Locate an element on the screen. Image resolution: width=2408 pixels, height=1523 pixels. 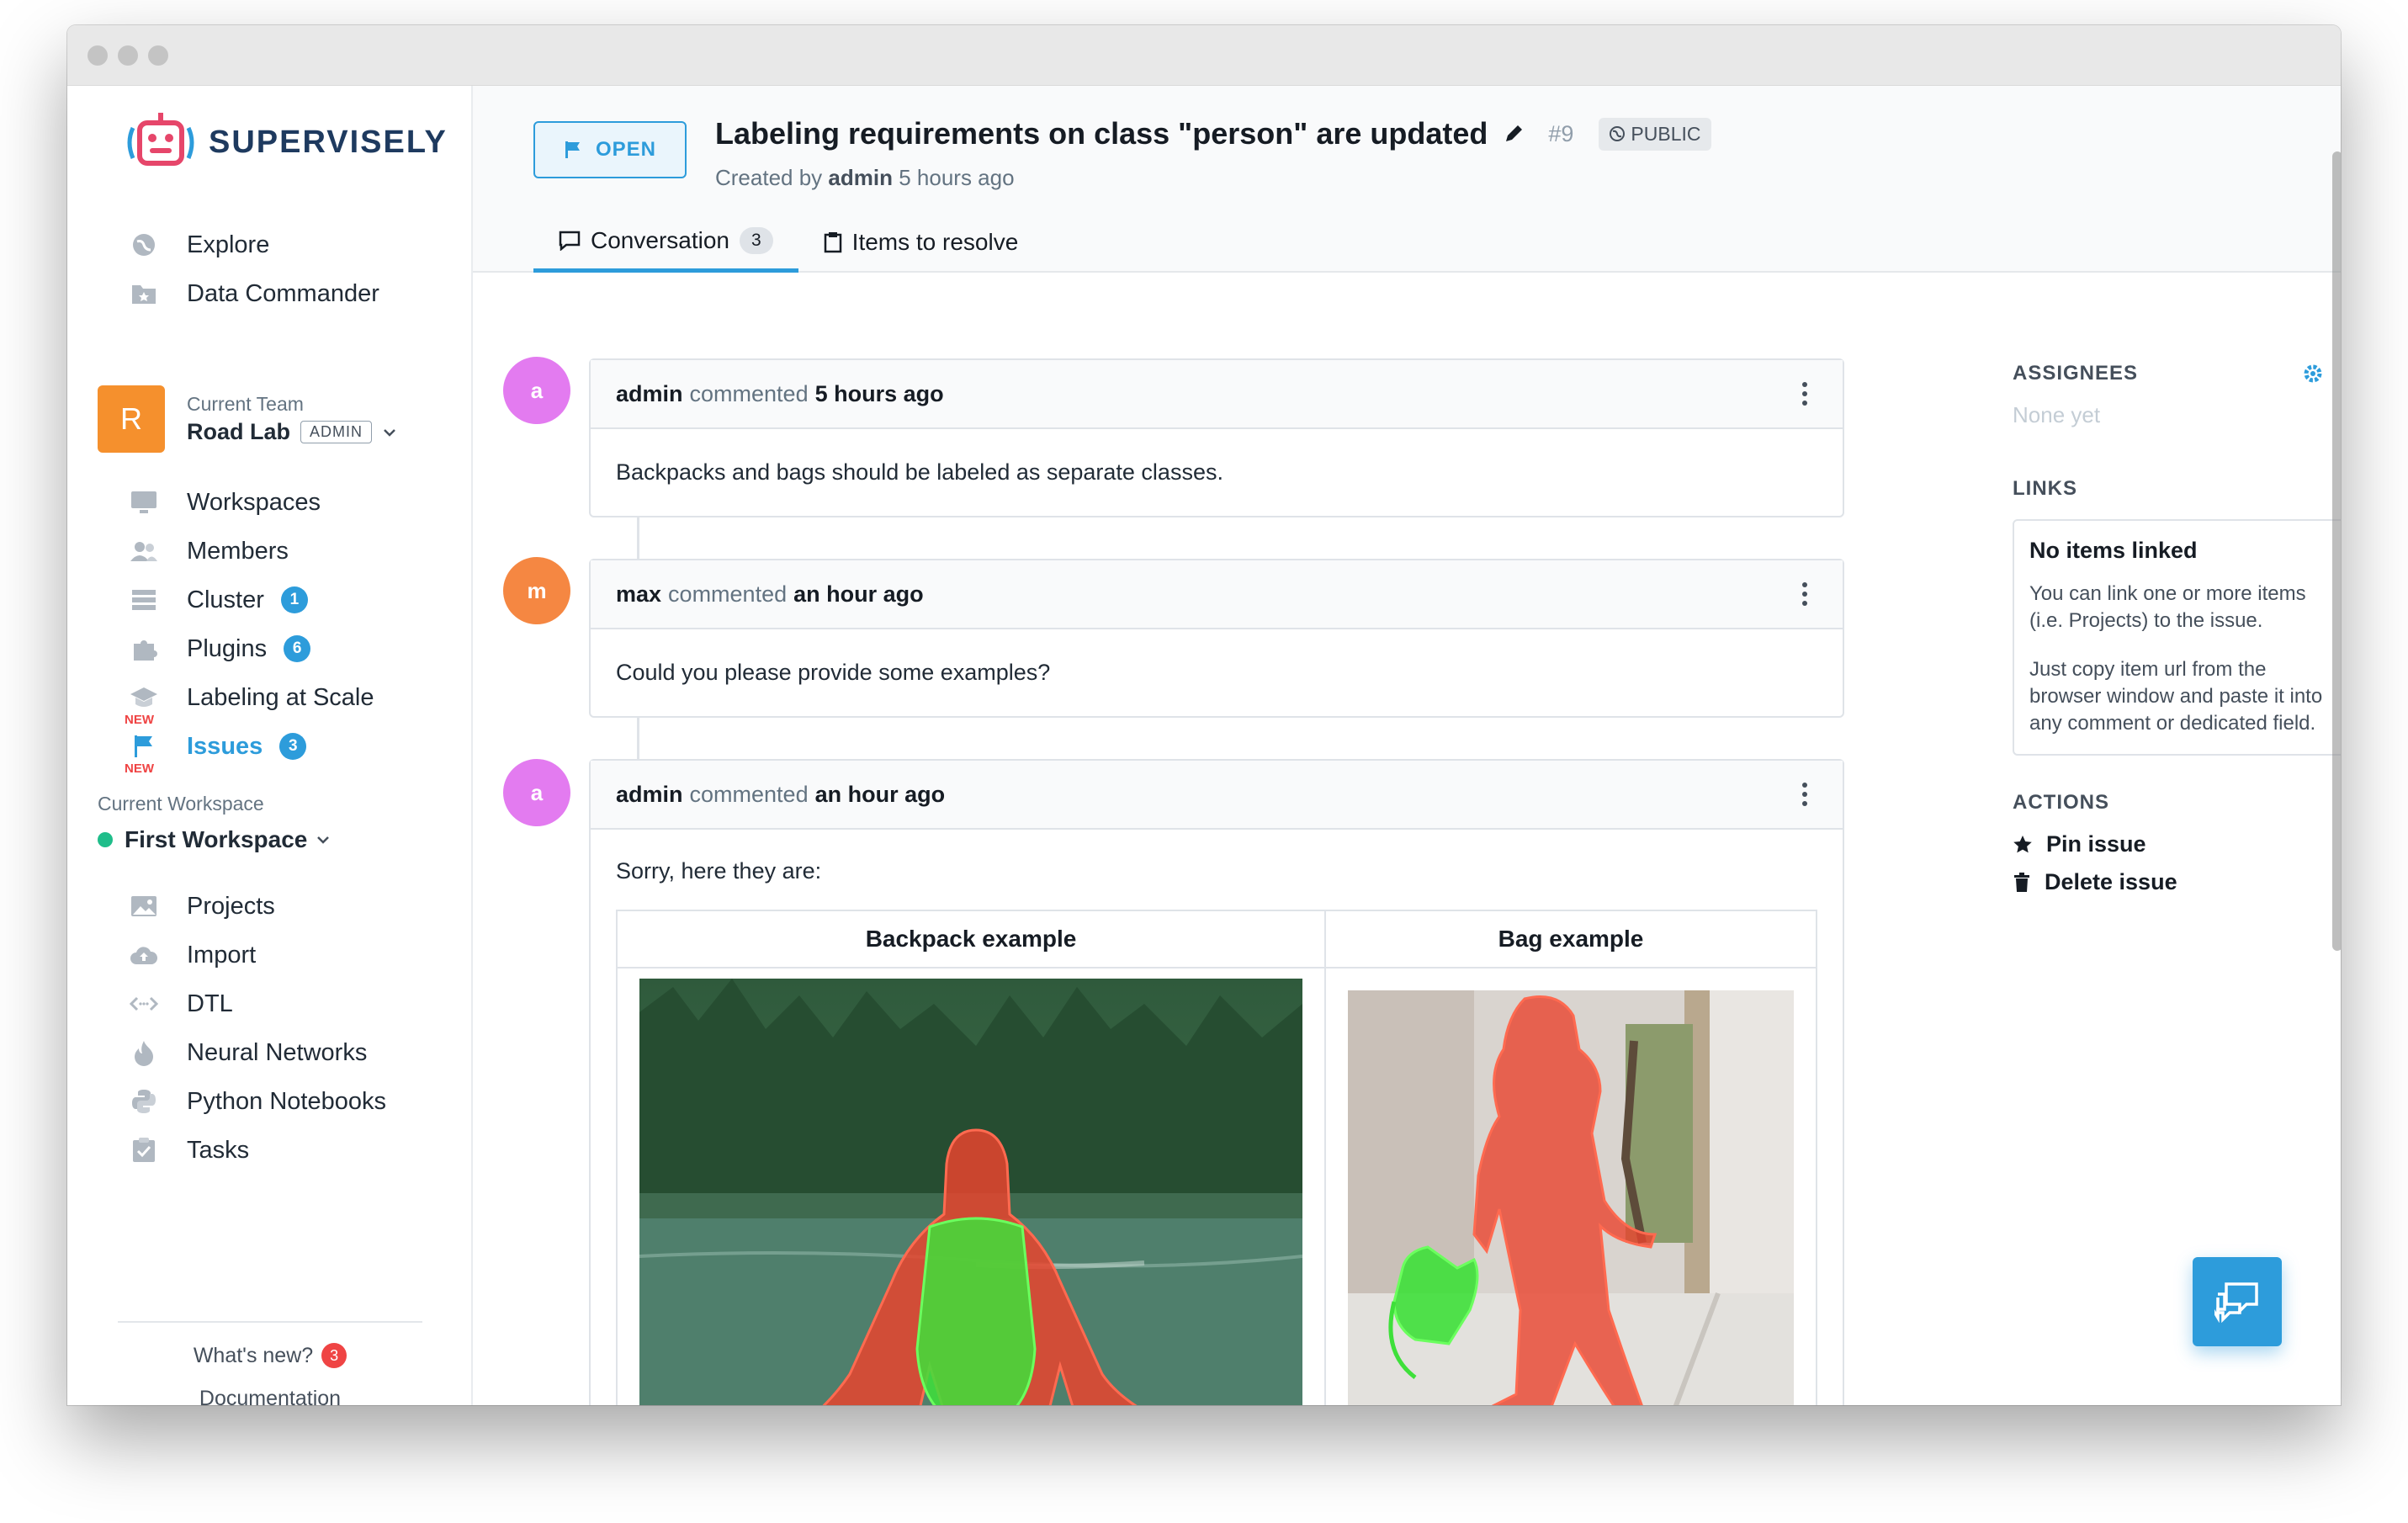
actions-title: ACTIONS is located at coordinates (2061, 802).